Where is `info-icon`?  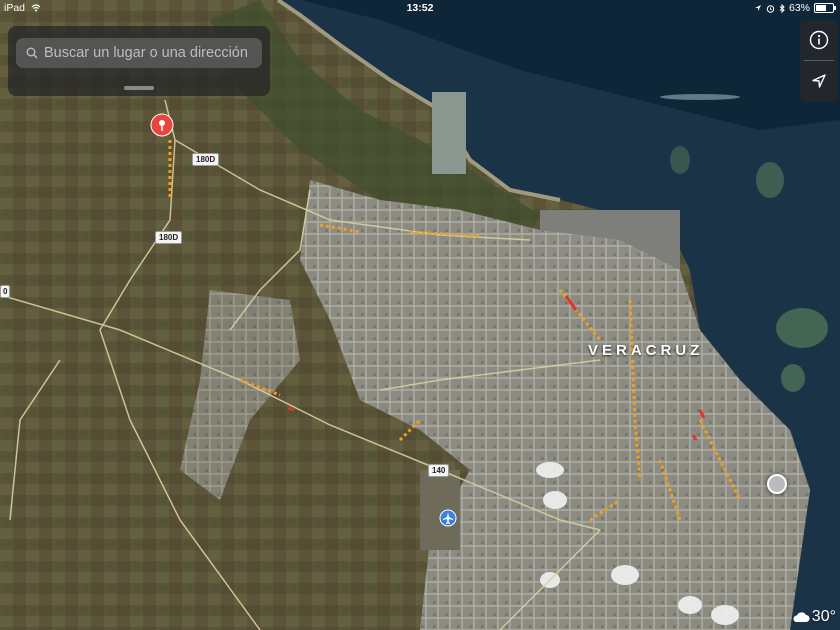
info-icon is located at coordinates (819, 40).